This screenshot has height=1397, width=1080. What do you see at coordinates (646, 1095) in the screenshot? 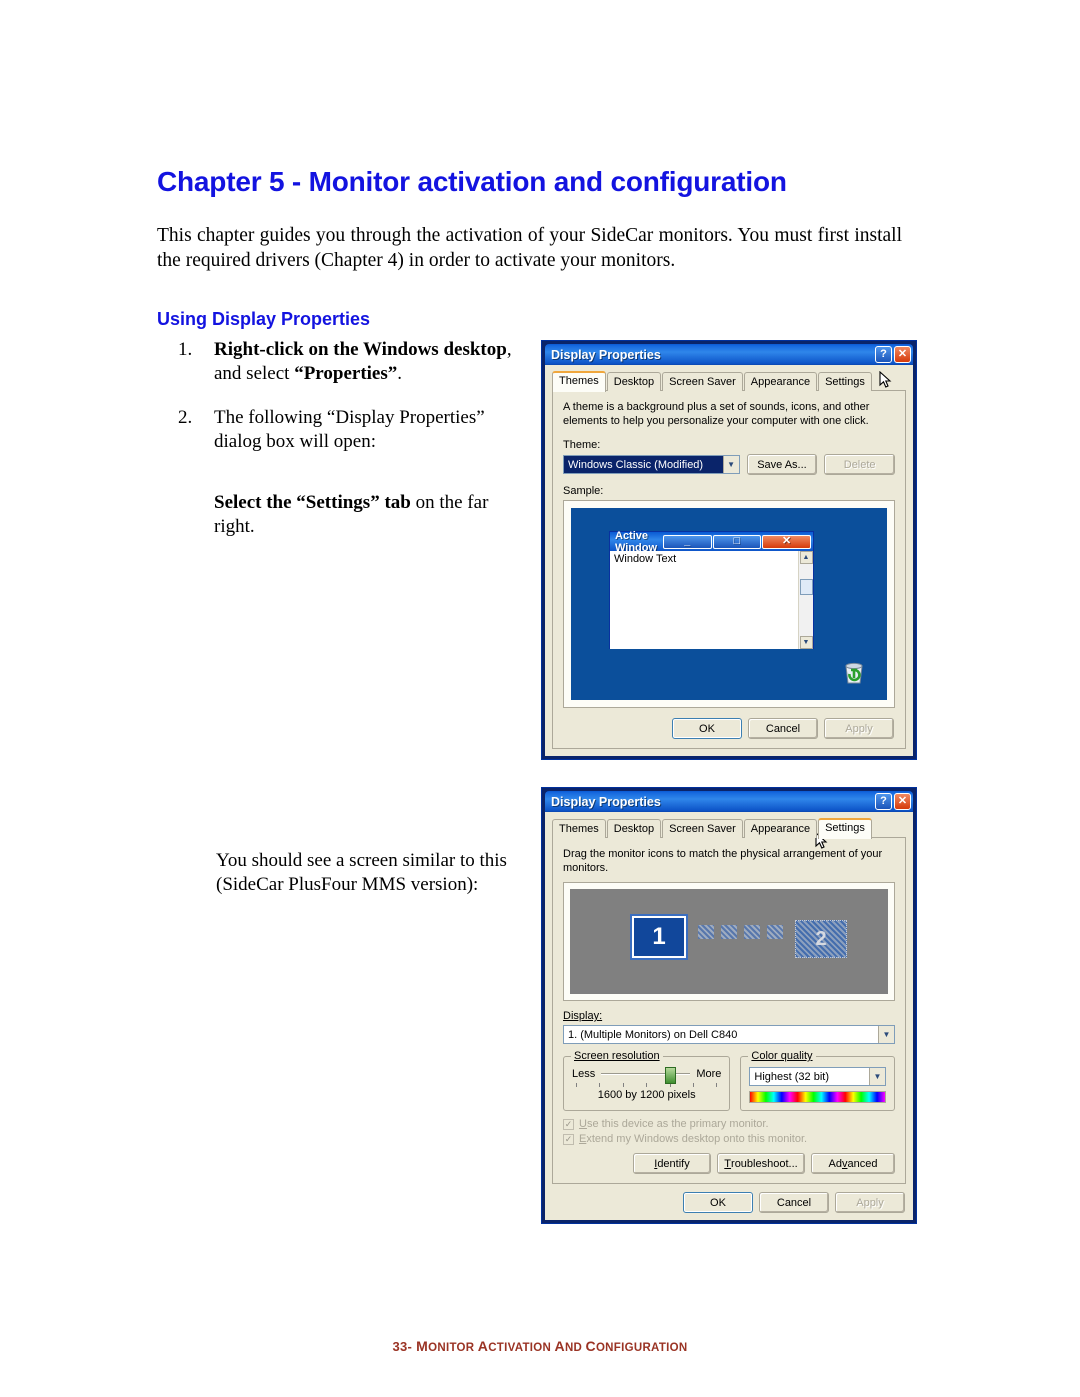
I see `resolution-value: 1600 by 1200 pixels` at bounding box center [646, 1095].